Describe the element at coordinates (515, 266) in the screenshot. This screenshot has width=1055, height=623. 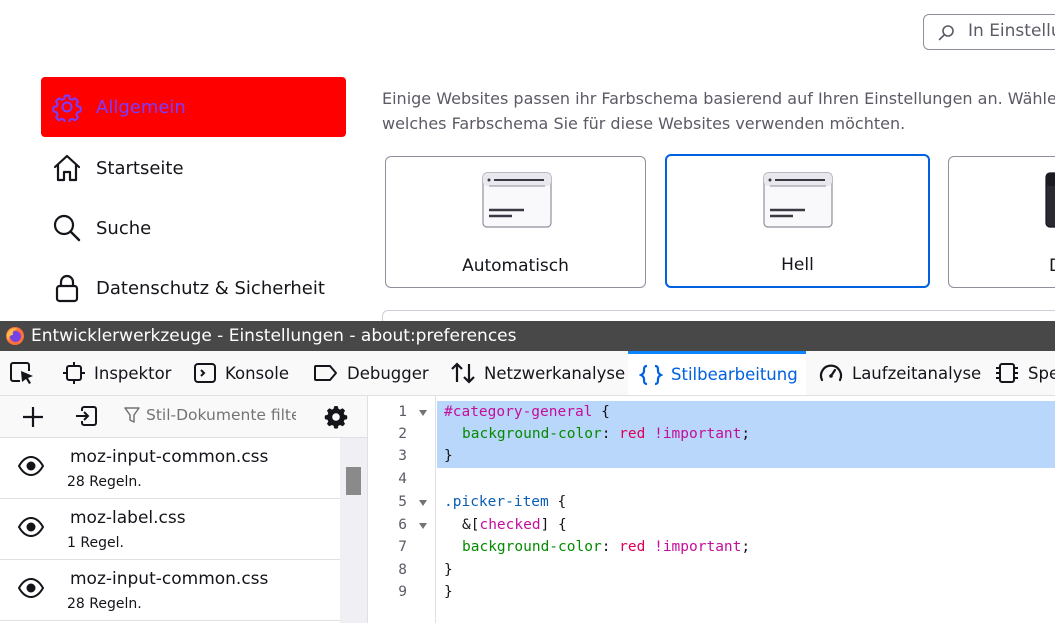
I see `theme-card-label: Automatisch` at that location.